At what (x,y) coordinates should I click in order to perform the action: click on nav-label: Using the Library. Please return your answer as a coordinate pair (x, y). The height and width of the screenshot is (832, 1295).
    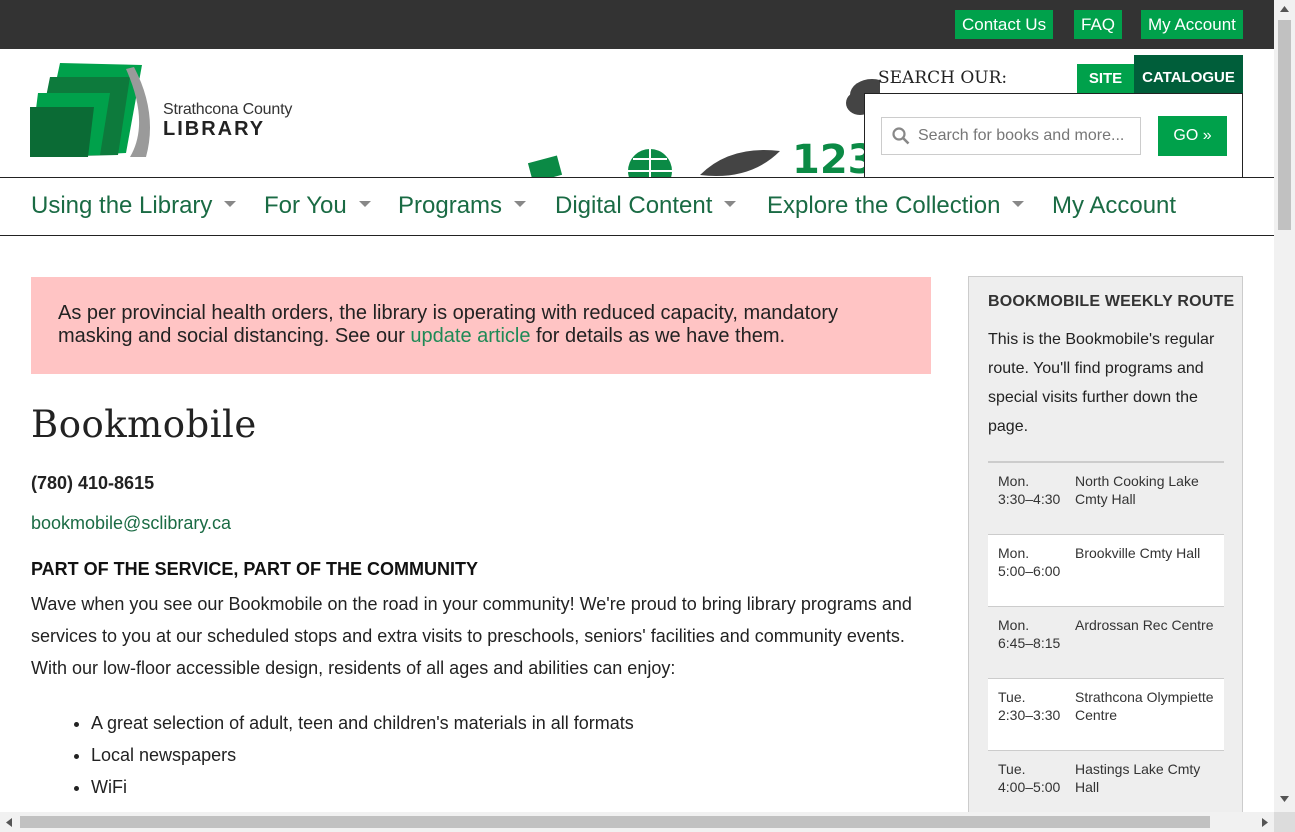
    Looking at the image, I should click on (122, 205).